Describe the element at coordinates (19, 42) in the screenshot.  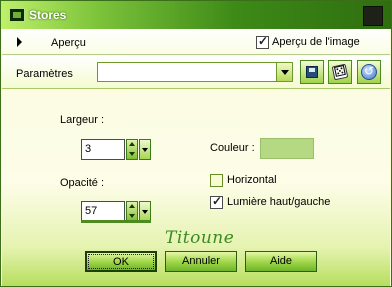
I see `expand-arrow-icon` at that location.